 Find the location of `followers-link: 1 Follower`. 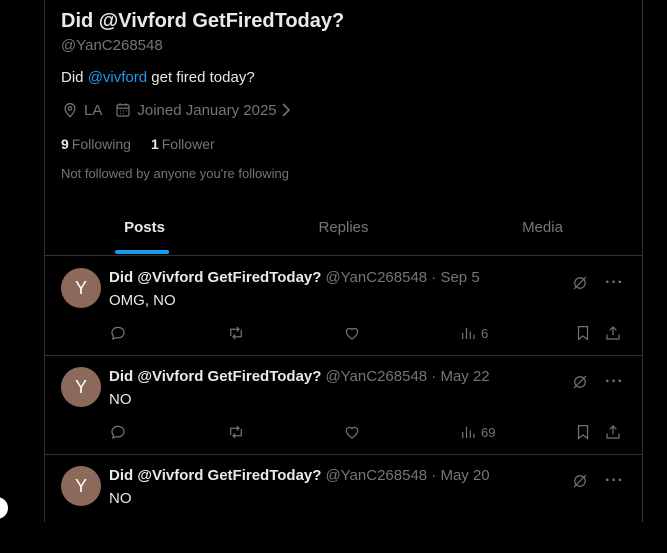

followers-link: 1 Follower is located at coordinates (183, 144).